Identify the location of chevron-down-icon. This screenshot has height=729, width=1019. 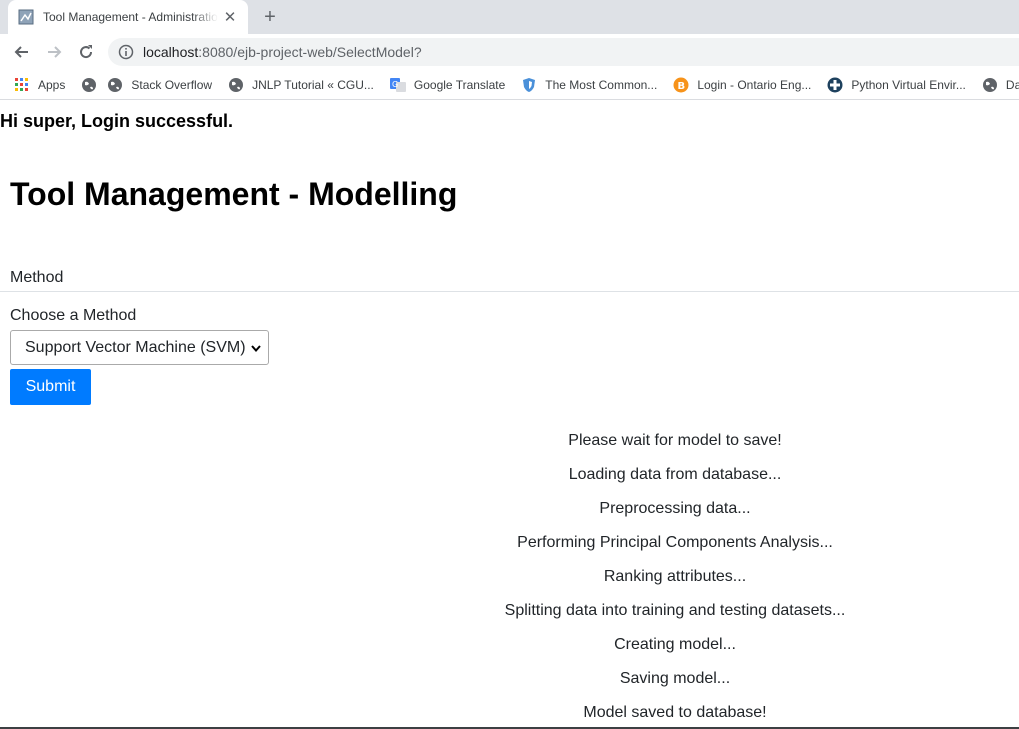
(256, 349).